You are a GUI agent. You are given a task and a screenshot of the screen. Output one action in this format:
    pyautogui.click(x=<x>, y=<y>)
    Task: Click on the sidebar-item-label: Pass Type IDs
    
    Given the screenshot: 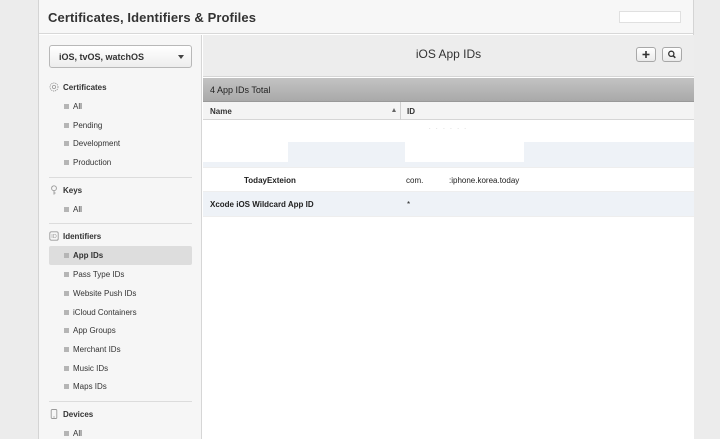 What is the action you would take?
    pyautogui.click(x=99, y=275)
    